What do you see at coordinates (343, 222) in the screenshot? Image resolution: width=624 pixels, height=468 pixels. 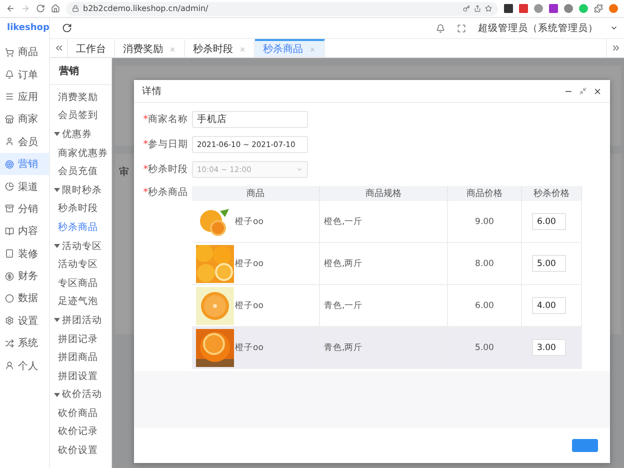 I see `spec-text: 橙色,一斤` at bounding box center [343, 222].